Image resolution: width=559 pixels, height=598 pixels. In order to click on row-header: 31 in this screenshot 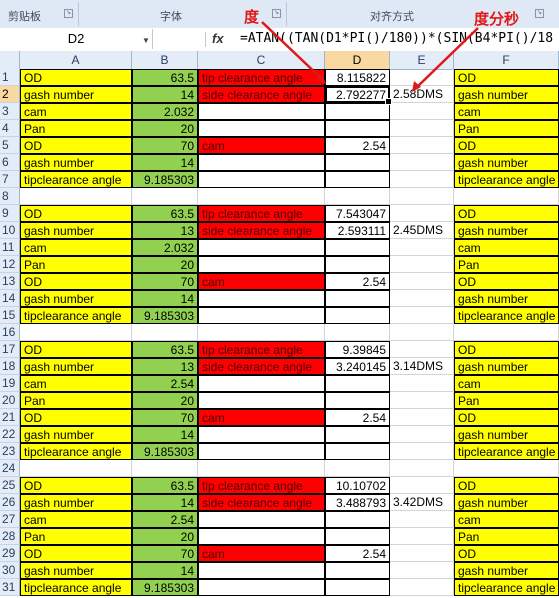, I will do `click(10, 587)`.